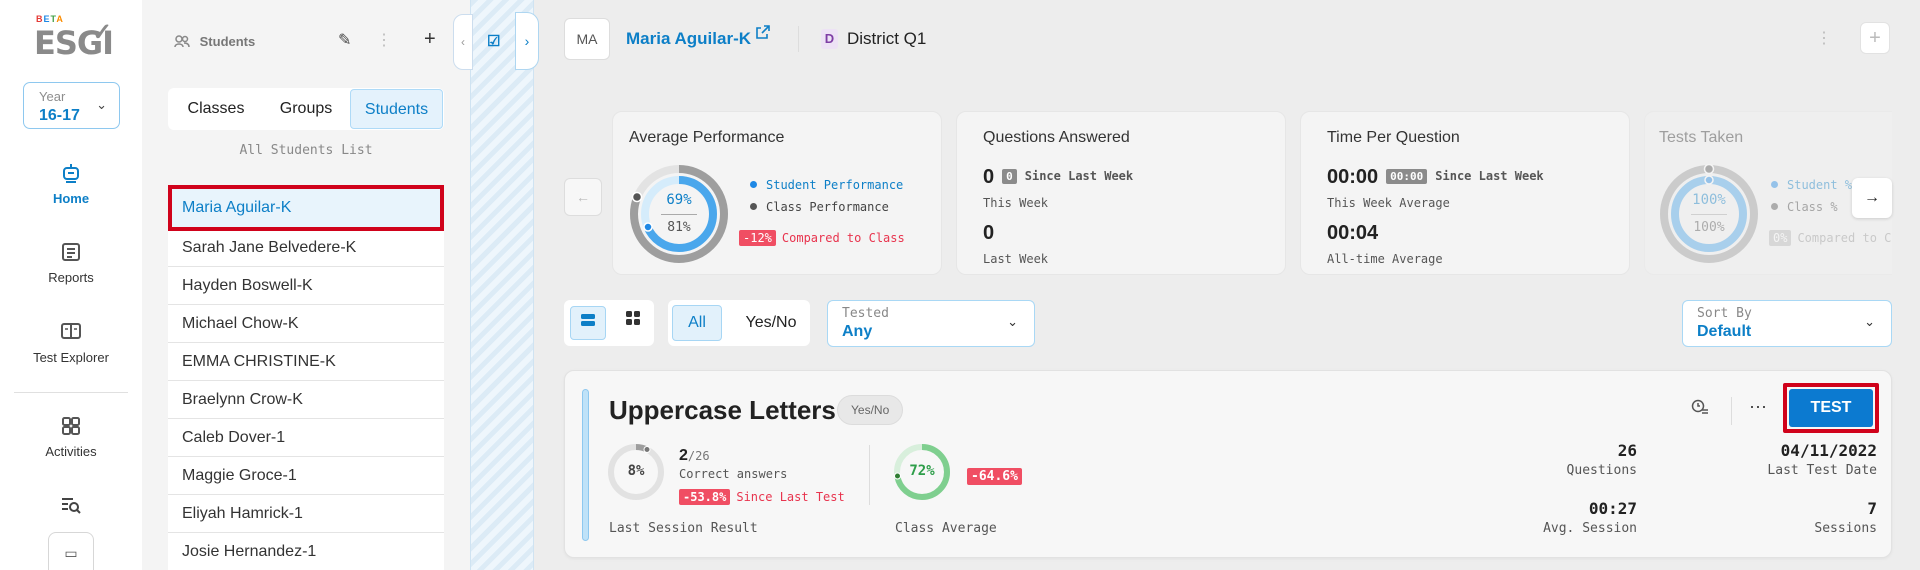 This screenshot has height=570, width=1920. What do you see at coordinates (633, 323) in the screenshot?
I see `grid-view-button` at bounding box center [633, 323].